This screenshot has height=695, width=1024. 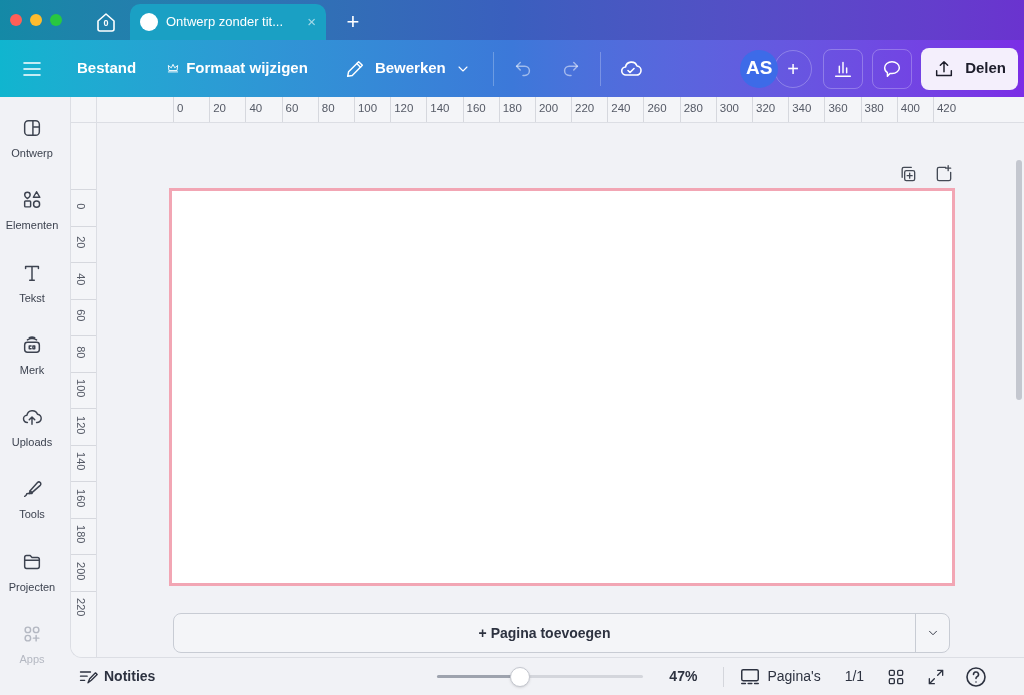 What do you see at coordinates (519, 676) in the screenshot?
I see `zoom-slider-thumb` at bounding box center [519, 676].